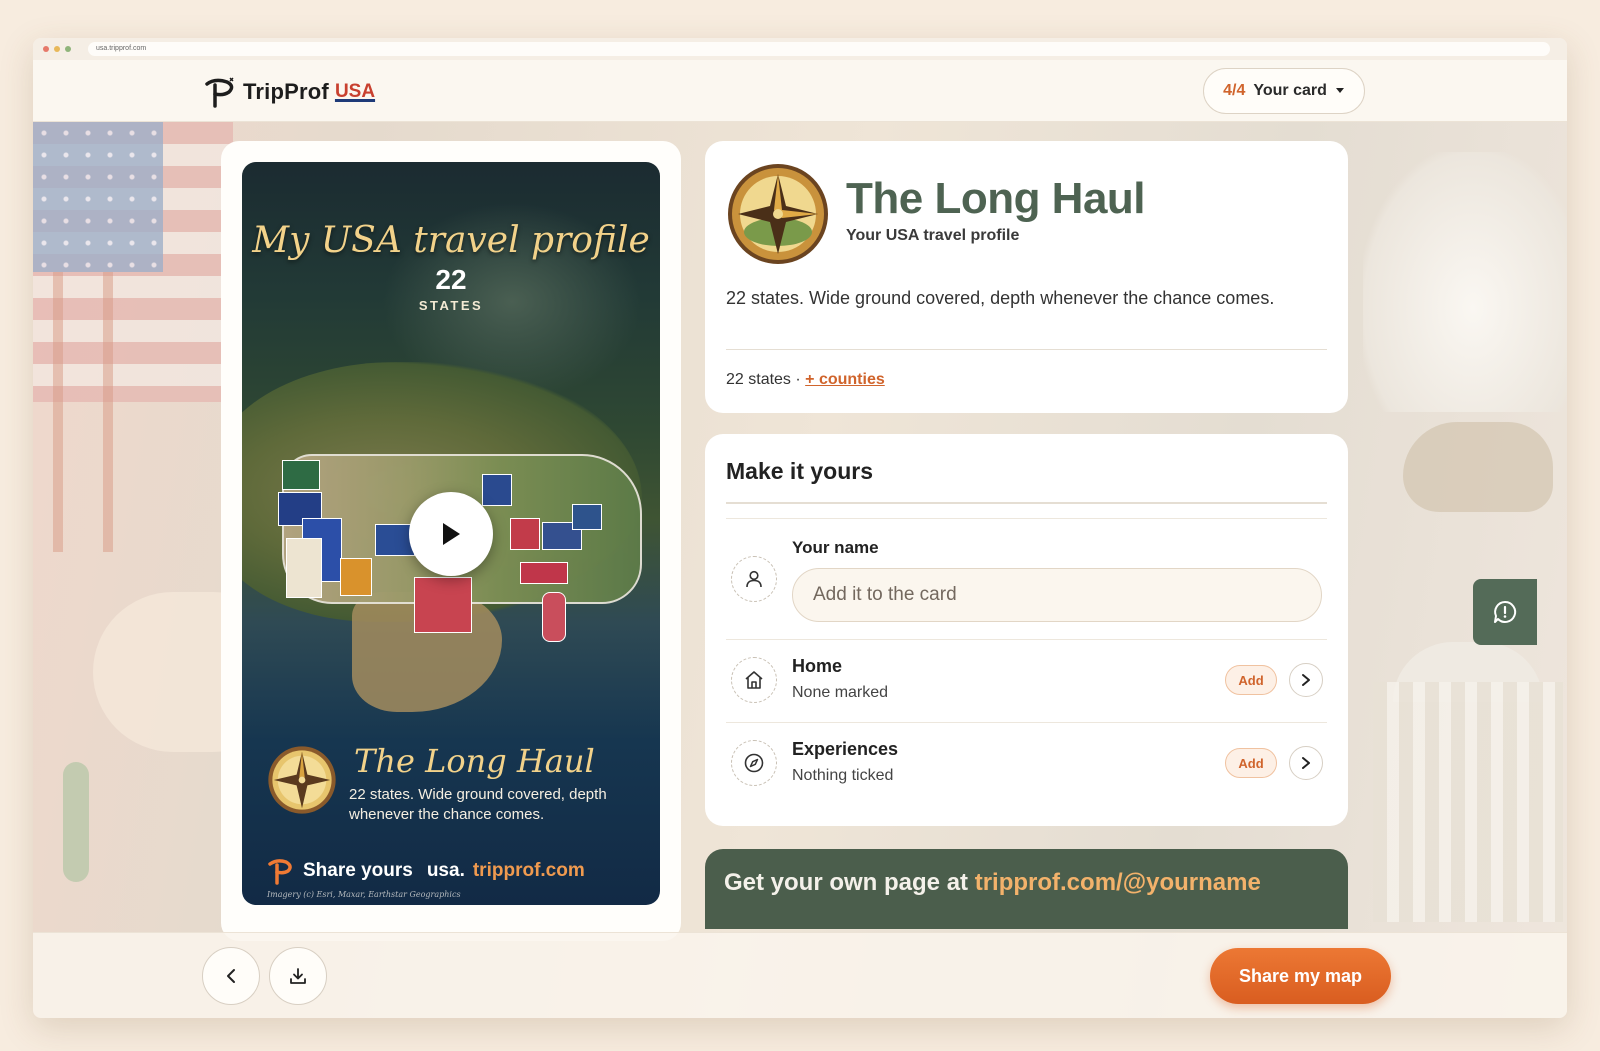 Image resolution: width=1600 pixels, height=1051 pixels. I want to click on share-my-map-button: Share my map, so click(1300, 976).